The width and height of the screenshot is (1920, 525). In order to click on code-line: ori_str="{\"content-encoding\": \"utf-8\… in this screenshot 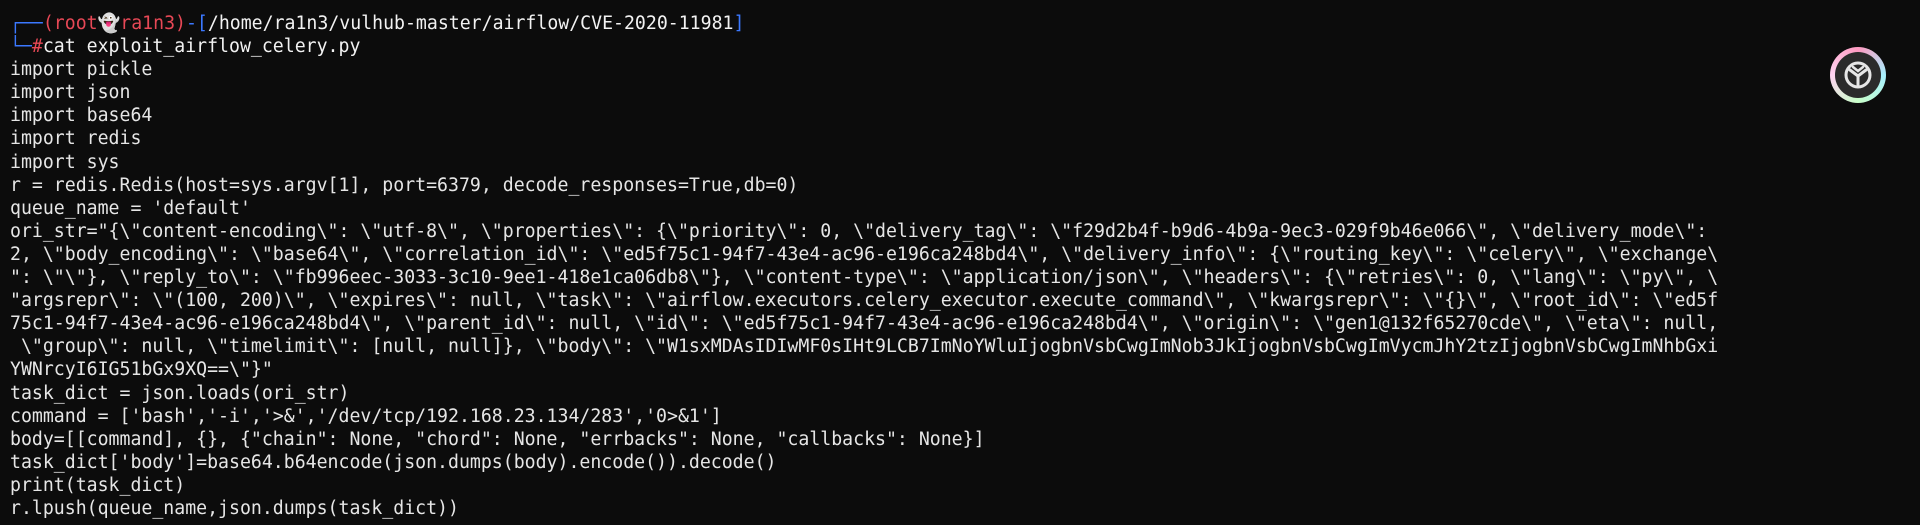, I will do `click(859, 231)`.